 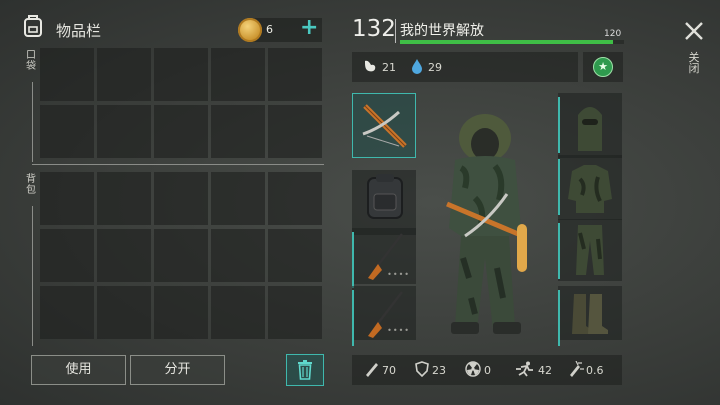 What do you see at coordinates (603, 67) in the screenshot?
I see `star-badge-icon: ★` at bounding box center [603, 67].